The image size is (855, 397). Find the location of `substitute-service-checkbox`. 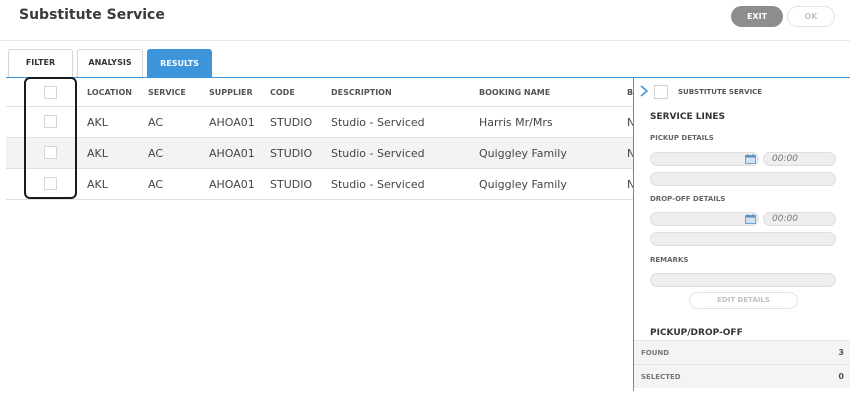

substitute-service-checkbox is located at coordinates (661, 92).